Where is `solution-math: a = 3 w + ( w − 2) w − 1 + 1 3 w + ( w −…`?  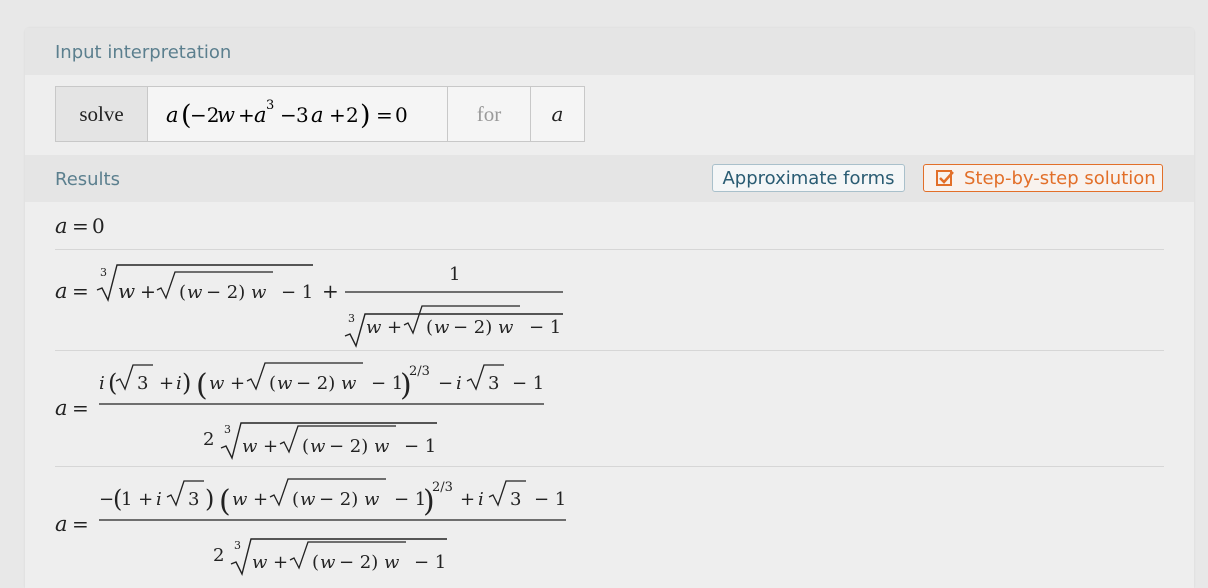 solution-math: a = 3 w + ( w − 2) w − 1 + 1 3 w + ( w −… is located at coordinates (309, 306).